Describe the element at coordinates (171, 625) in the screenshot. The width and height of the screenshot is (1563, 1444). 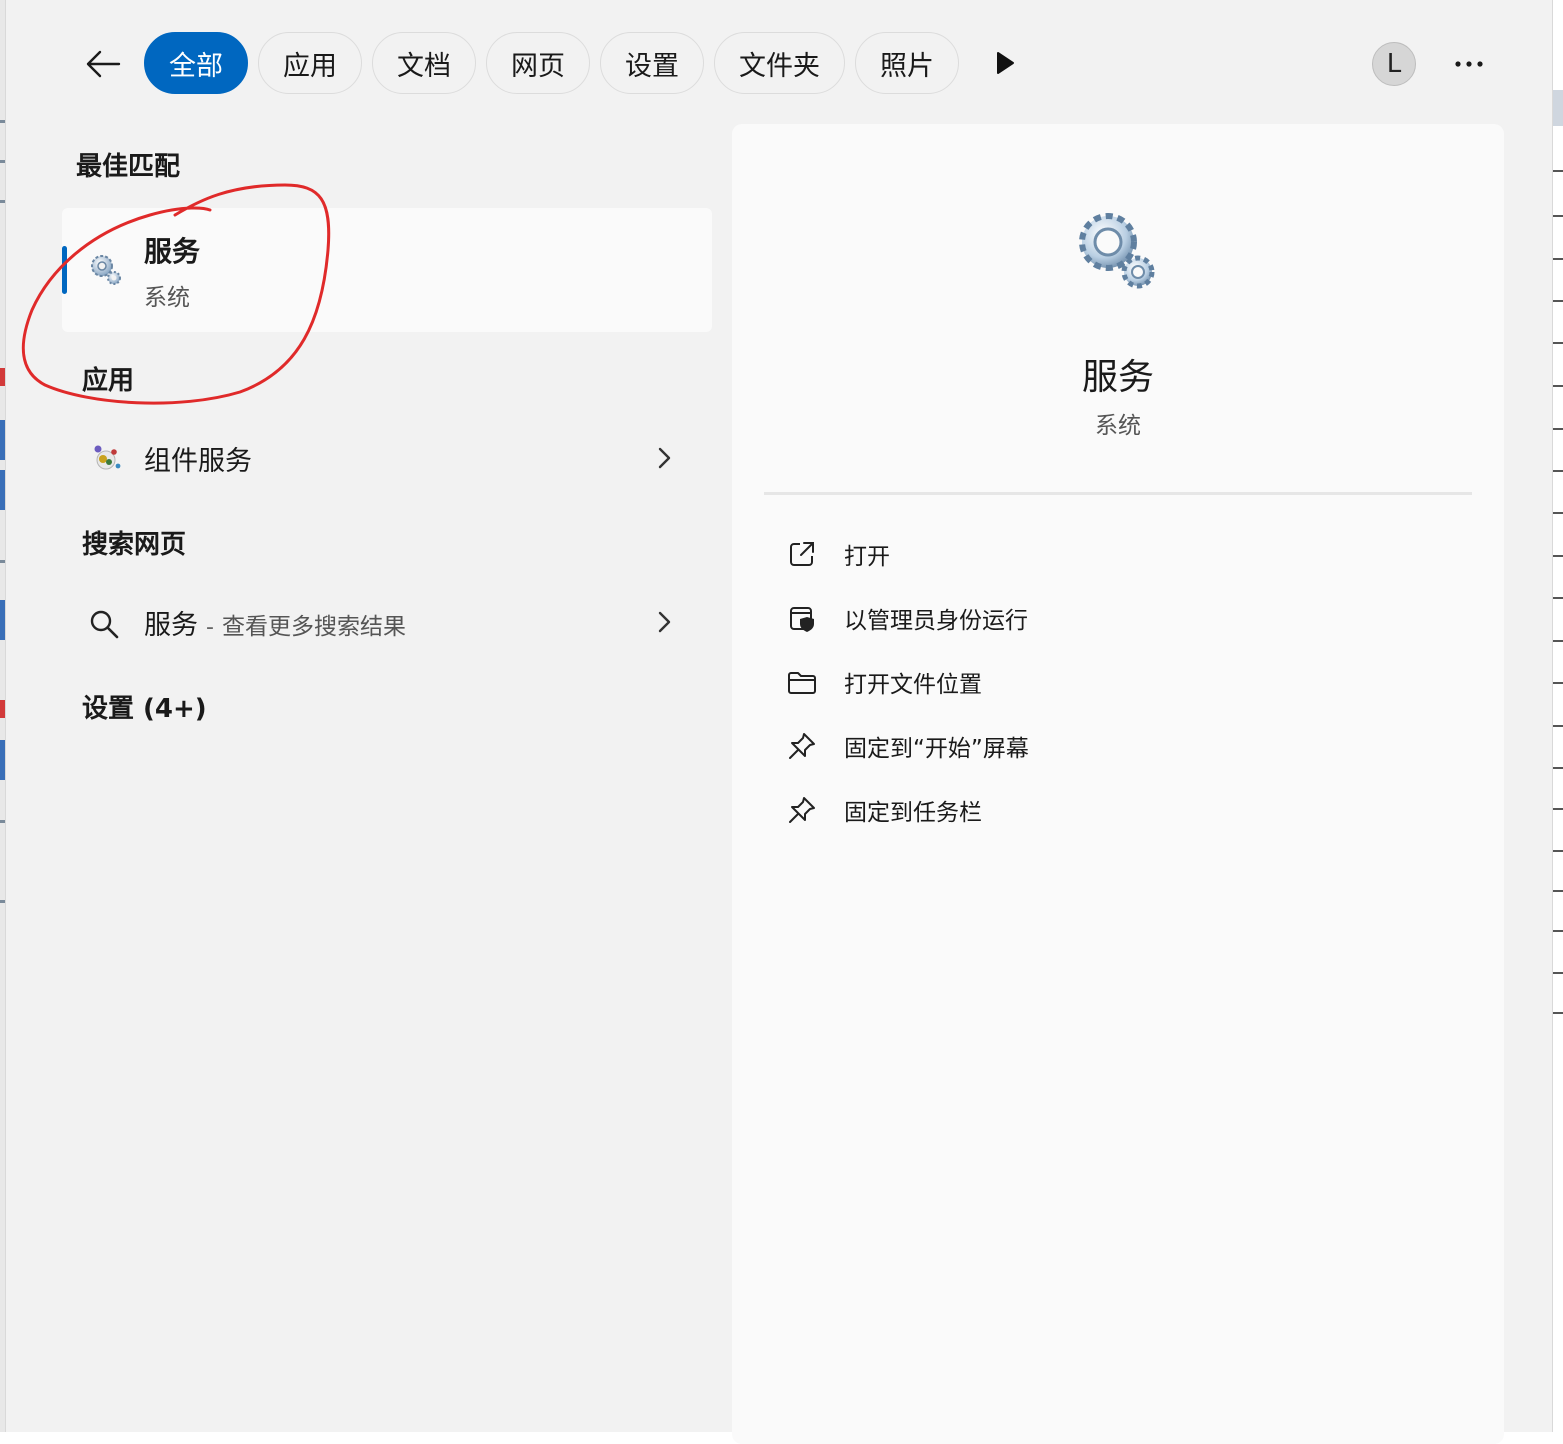
I see `web-search-query: 服务` at that location.